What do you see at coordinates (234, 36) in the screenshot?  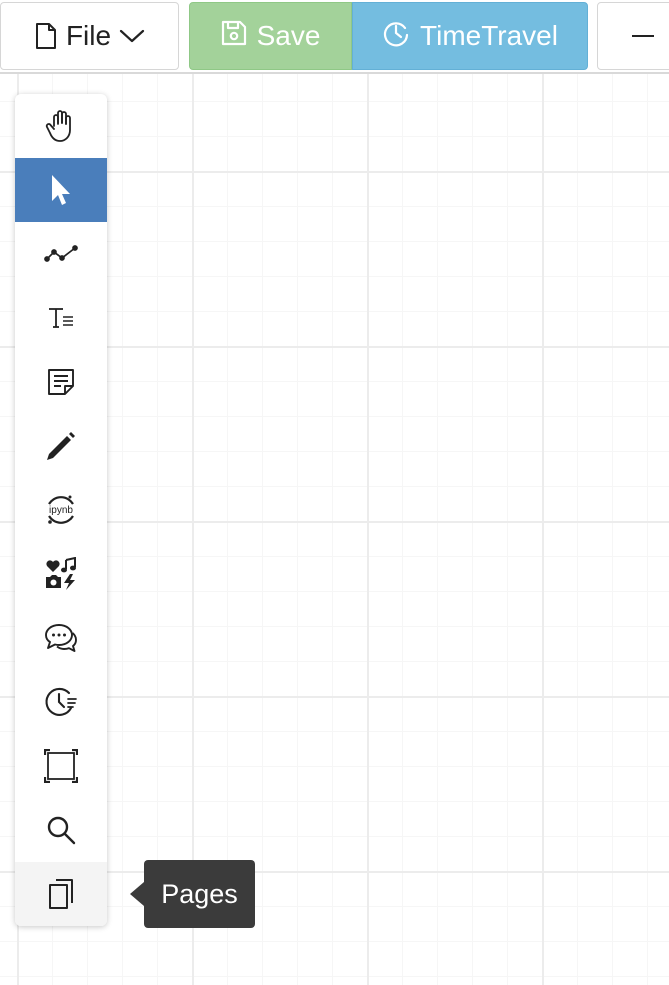 I see `save-icon` at bounding box center [234, 36].